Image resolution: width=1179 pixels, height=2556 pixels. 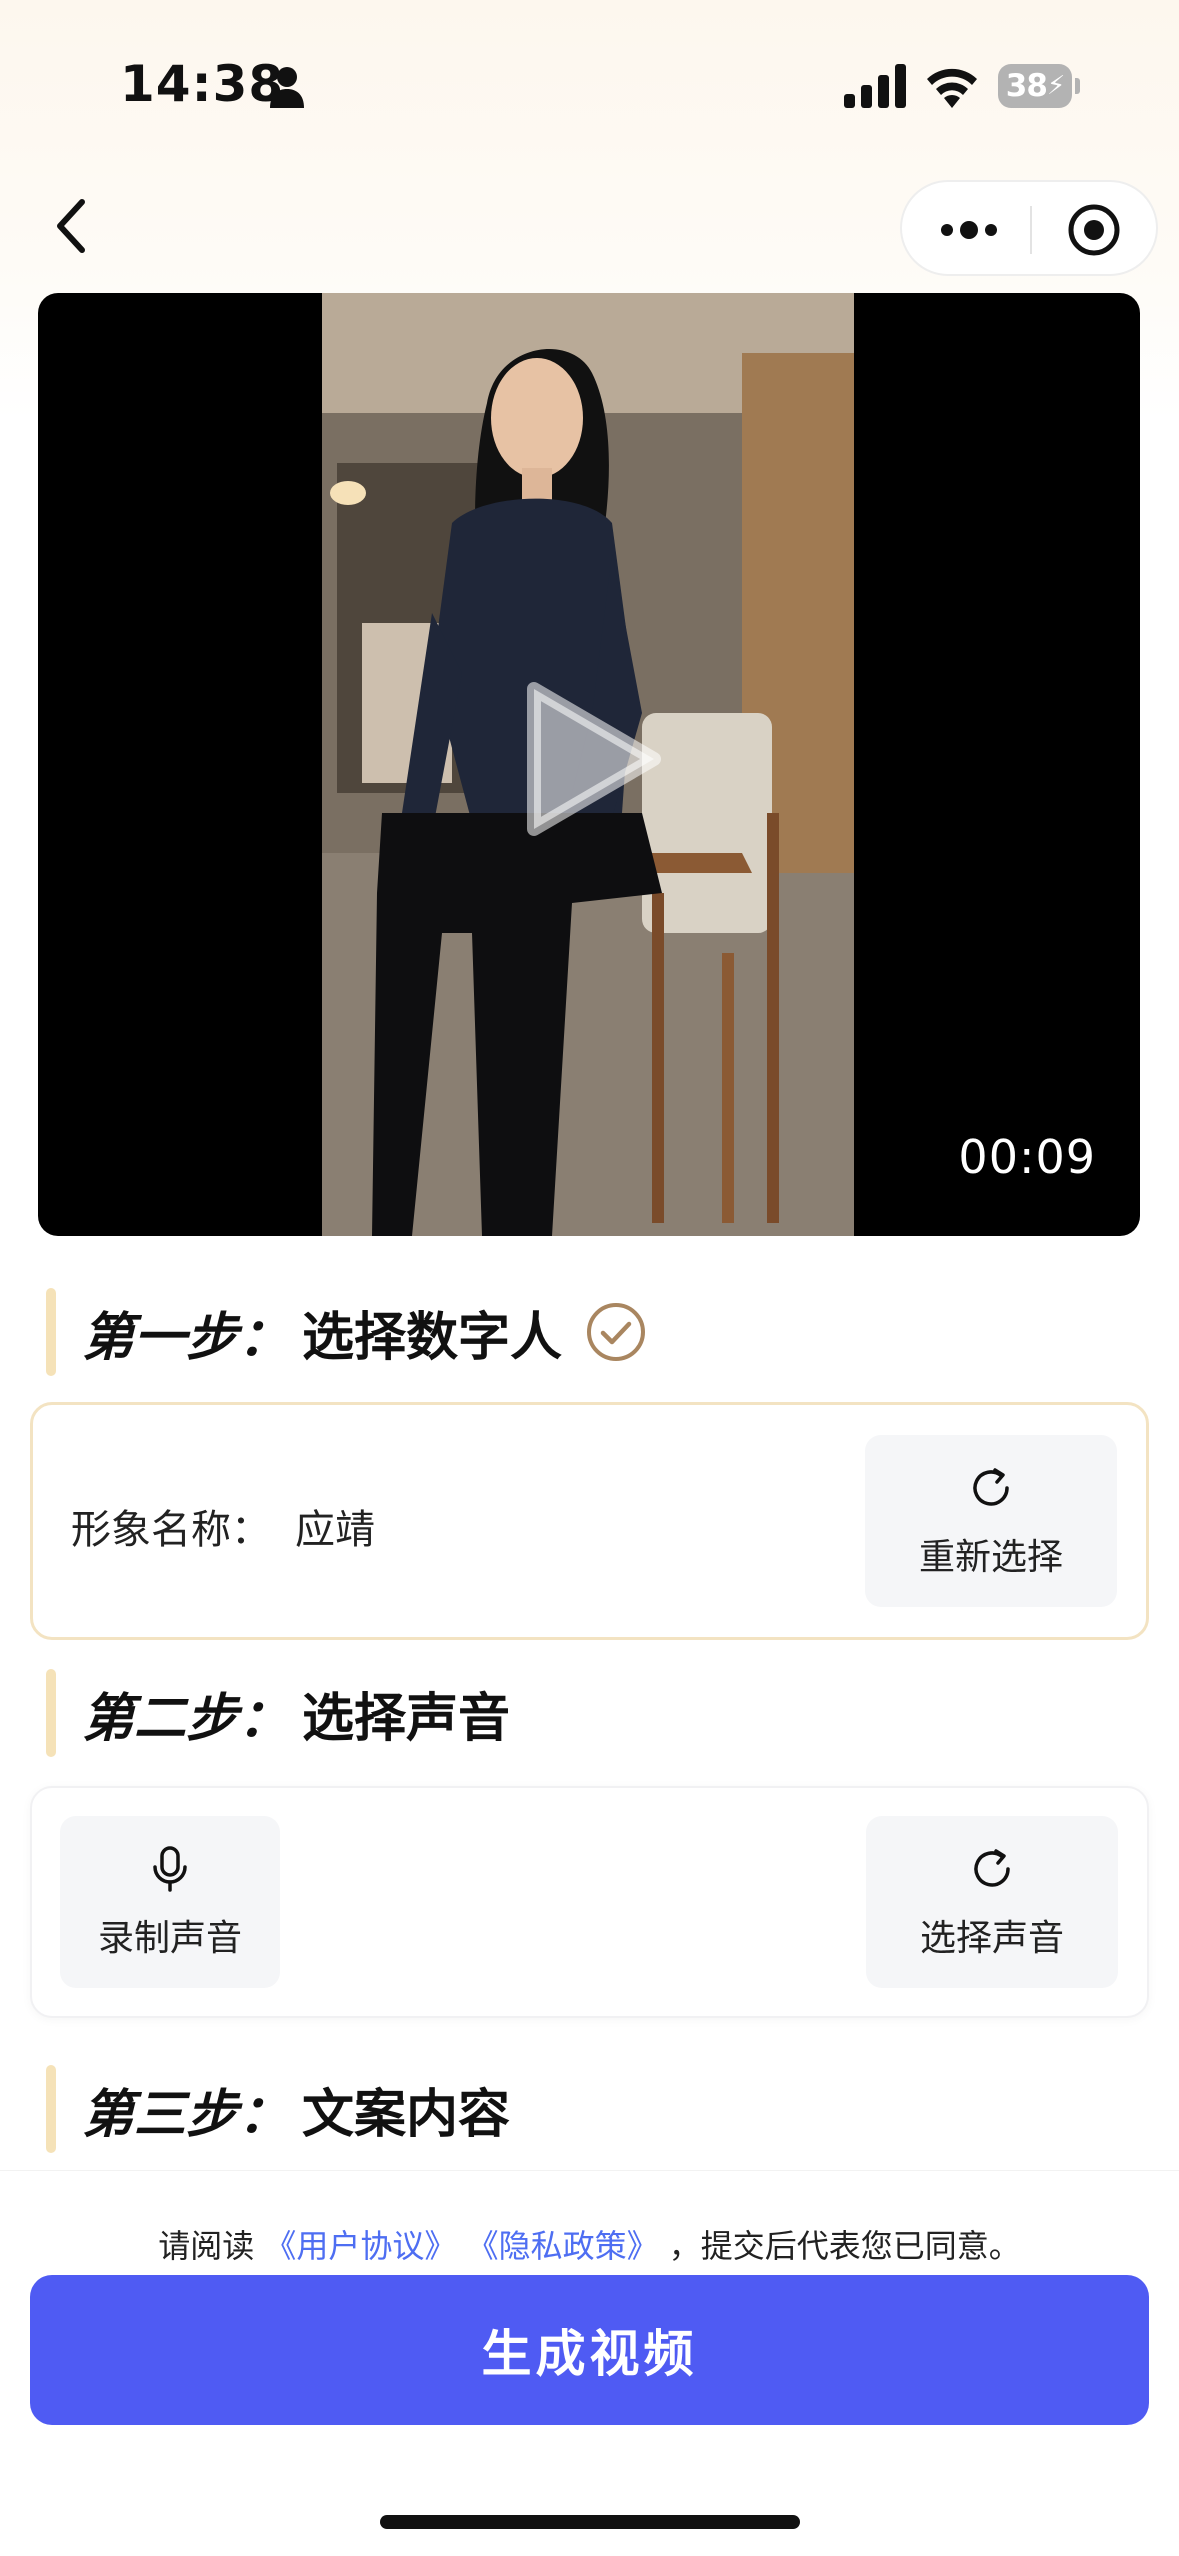 What do you see at coordinates (952, 88) in the screenshot?
I see `wifi-icon` at bounding box center [952, 88].